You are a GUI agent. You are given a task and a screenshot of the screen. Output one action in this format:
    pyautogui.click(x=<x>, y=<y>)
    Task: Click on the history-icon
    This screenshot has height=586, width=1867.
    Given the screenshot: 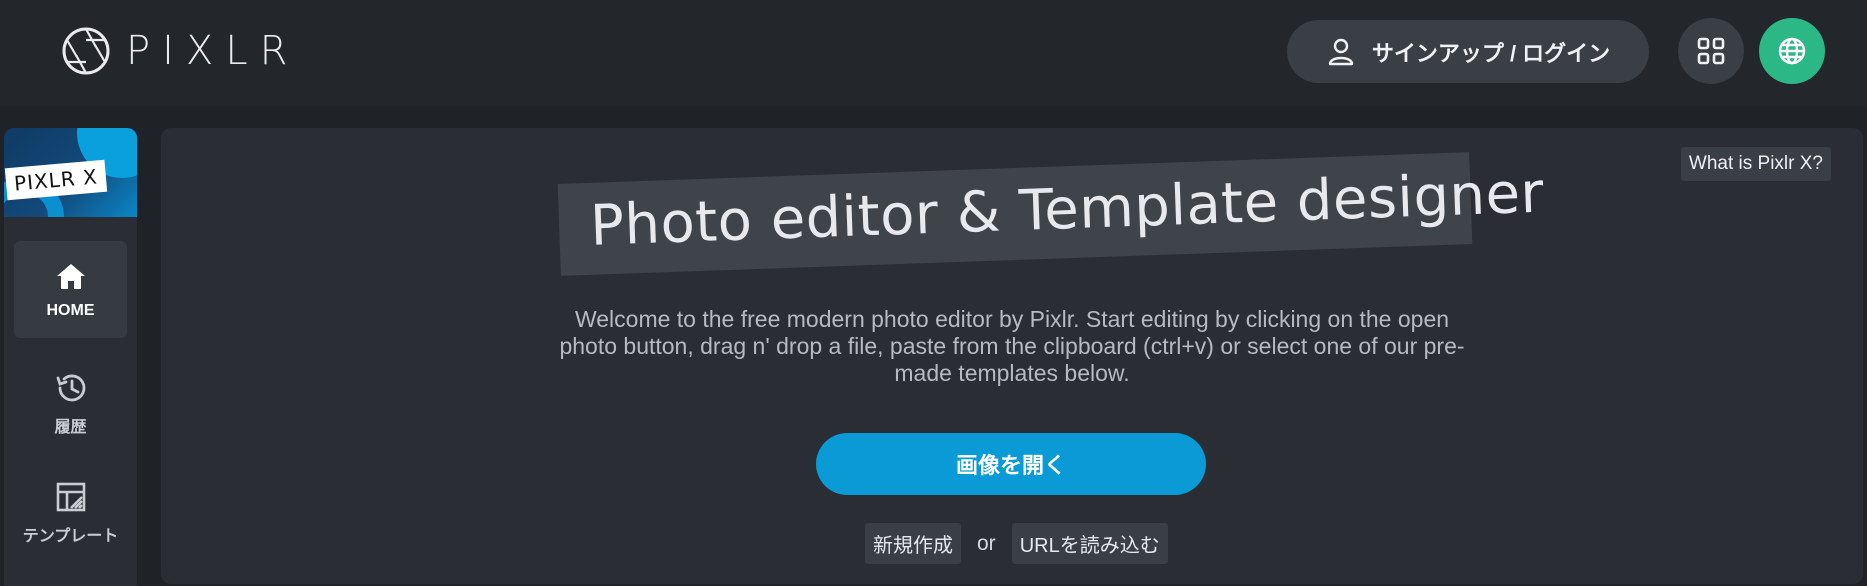 What is the action you would take?
    pyautogui.click(x=70, y=387)
    